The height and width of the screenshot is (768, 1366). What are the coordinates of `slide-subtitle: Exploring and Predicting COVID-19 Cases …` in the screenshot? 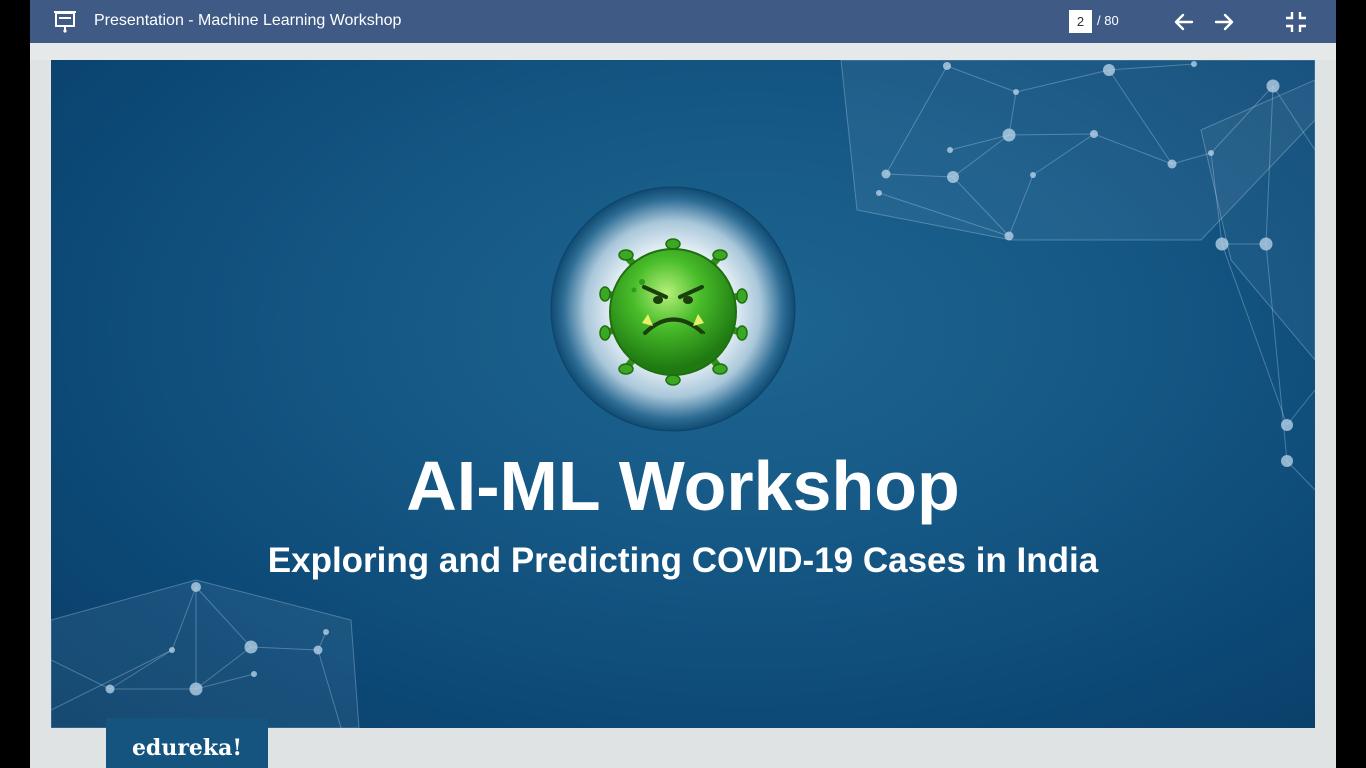 It's located at (683, 560).